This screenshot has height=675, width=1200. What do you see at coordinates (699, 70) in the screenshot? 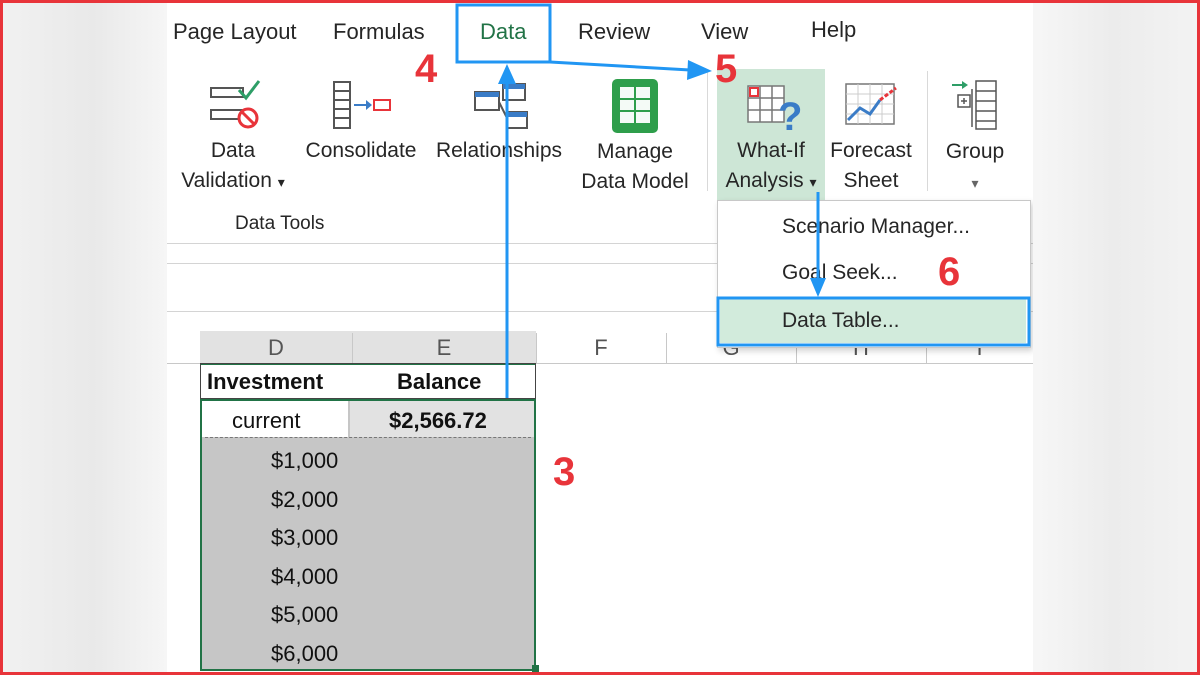
I see `arrow-head-right` at bounding box center [699, 70].